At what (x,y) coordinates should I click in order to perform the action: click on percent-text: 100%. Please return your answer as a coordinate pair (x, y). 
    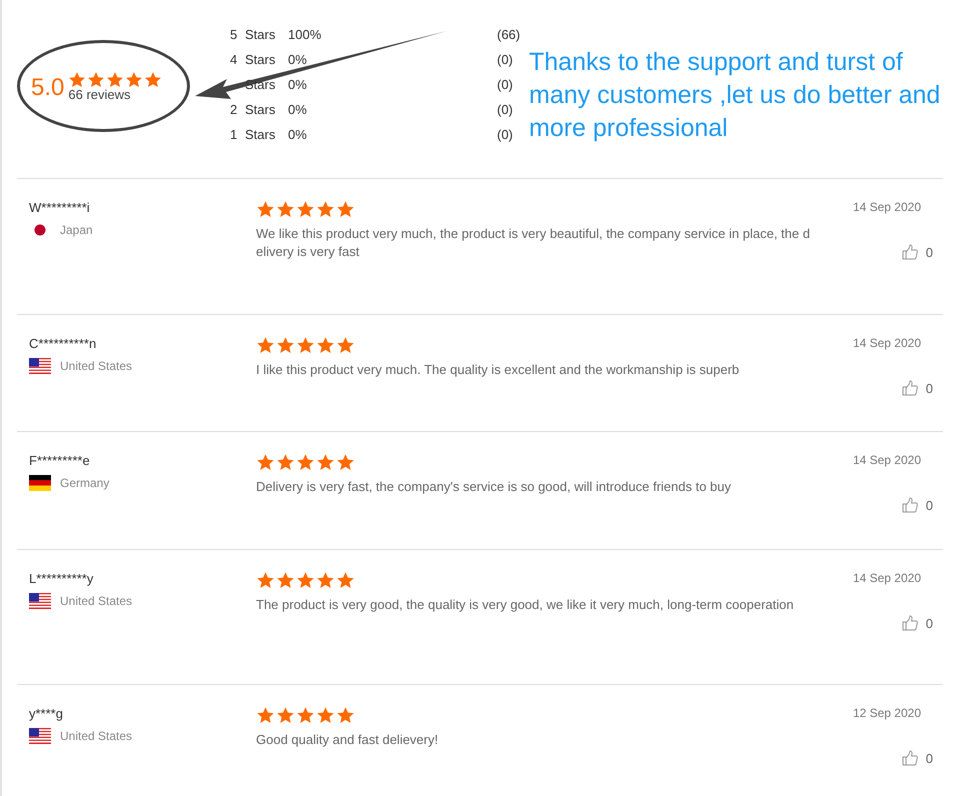
    Looking at the image, I should click on (305, 34).